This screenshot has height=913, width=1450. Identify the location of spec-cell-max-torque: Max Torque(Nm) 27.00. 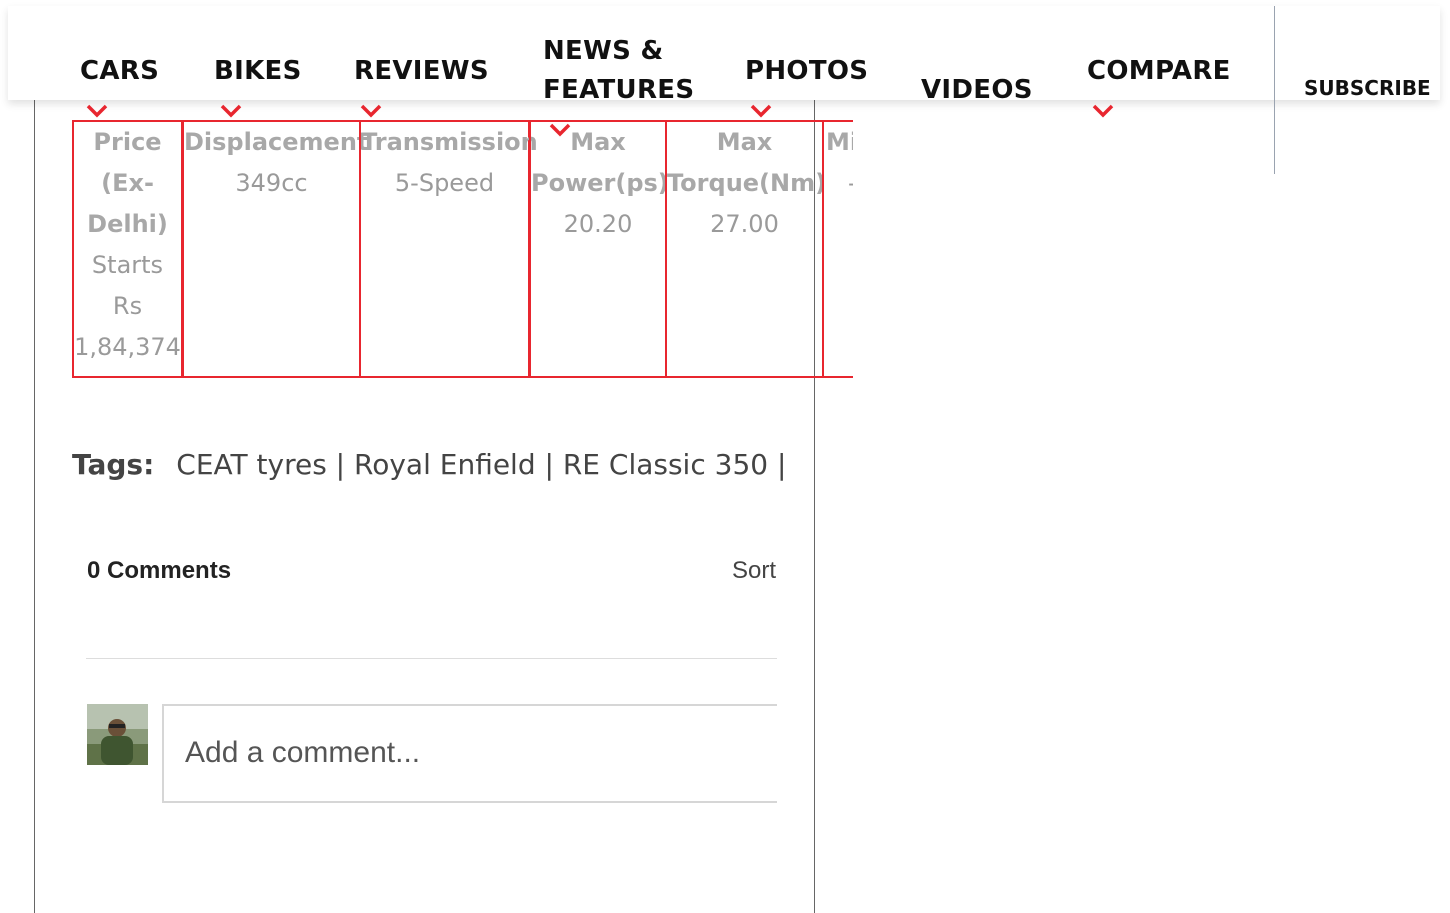
(746, 249).